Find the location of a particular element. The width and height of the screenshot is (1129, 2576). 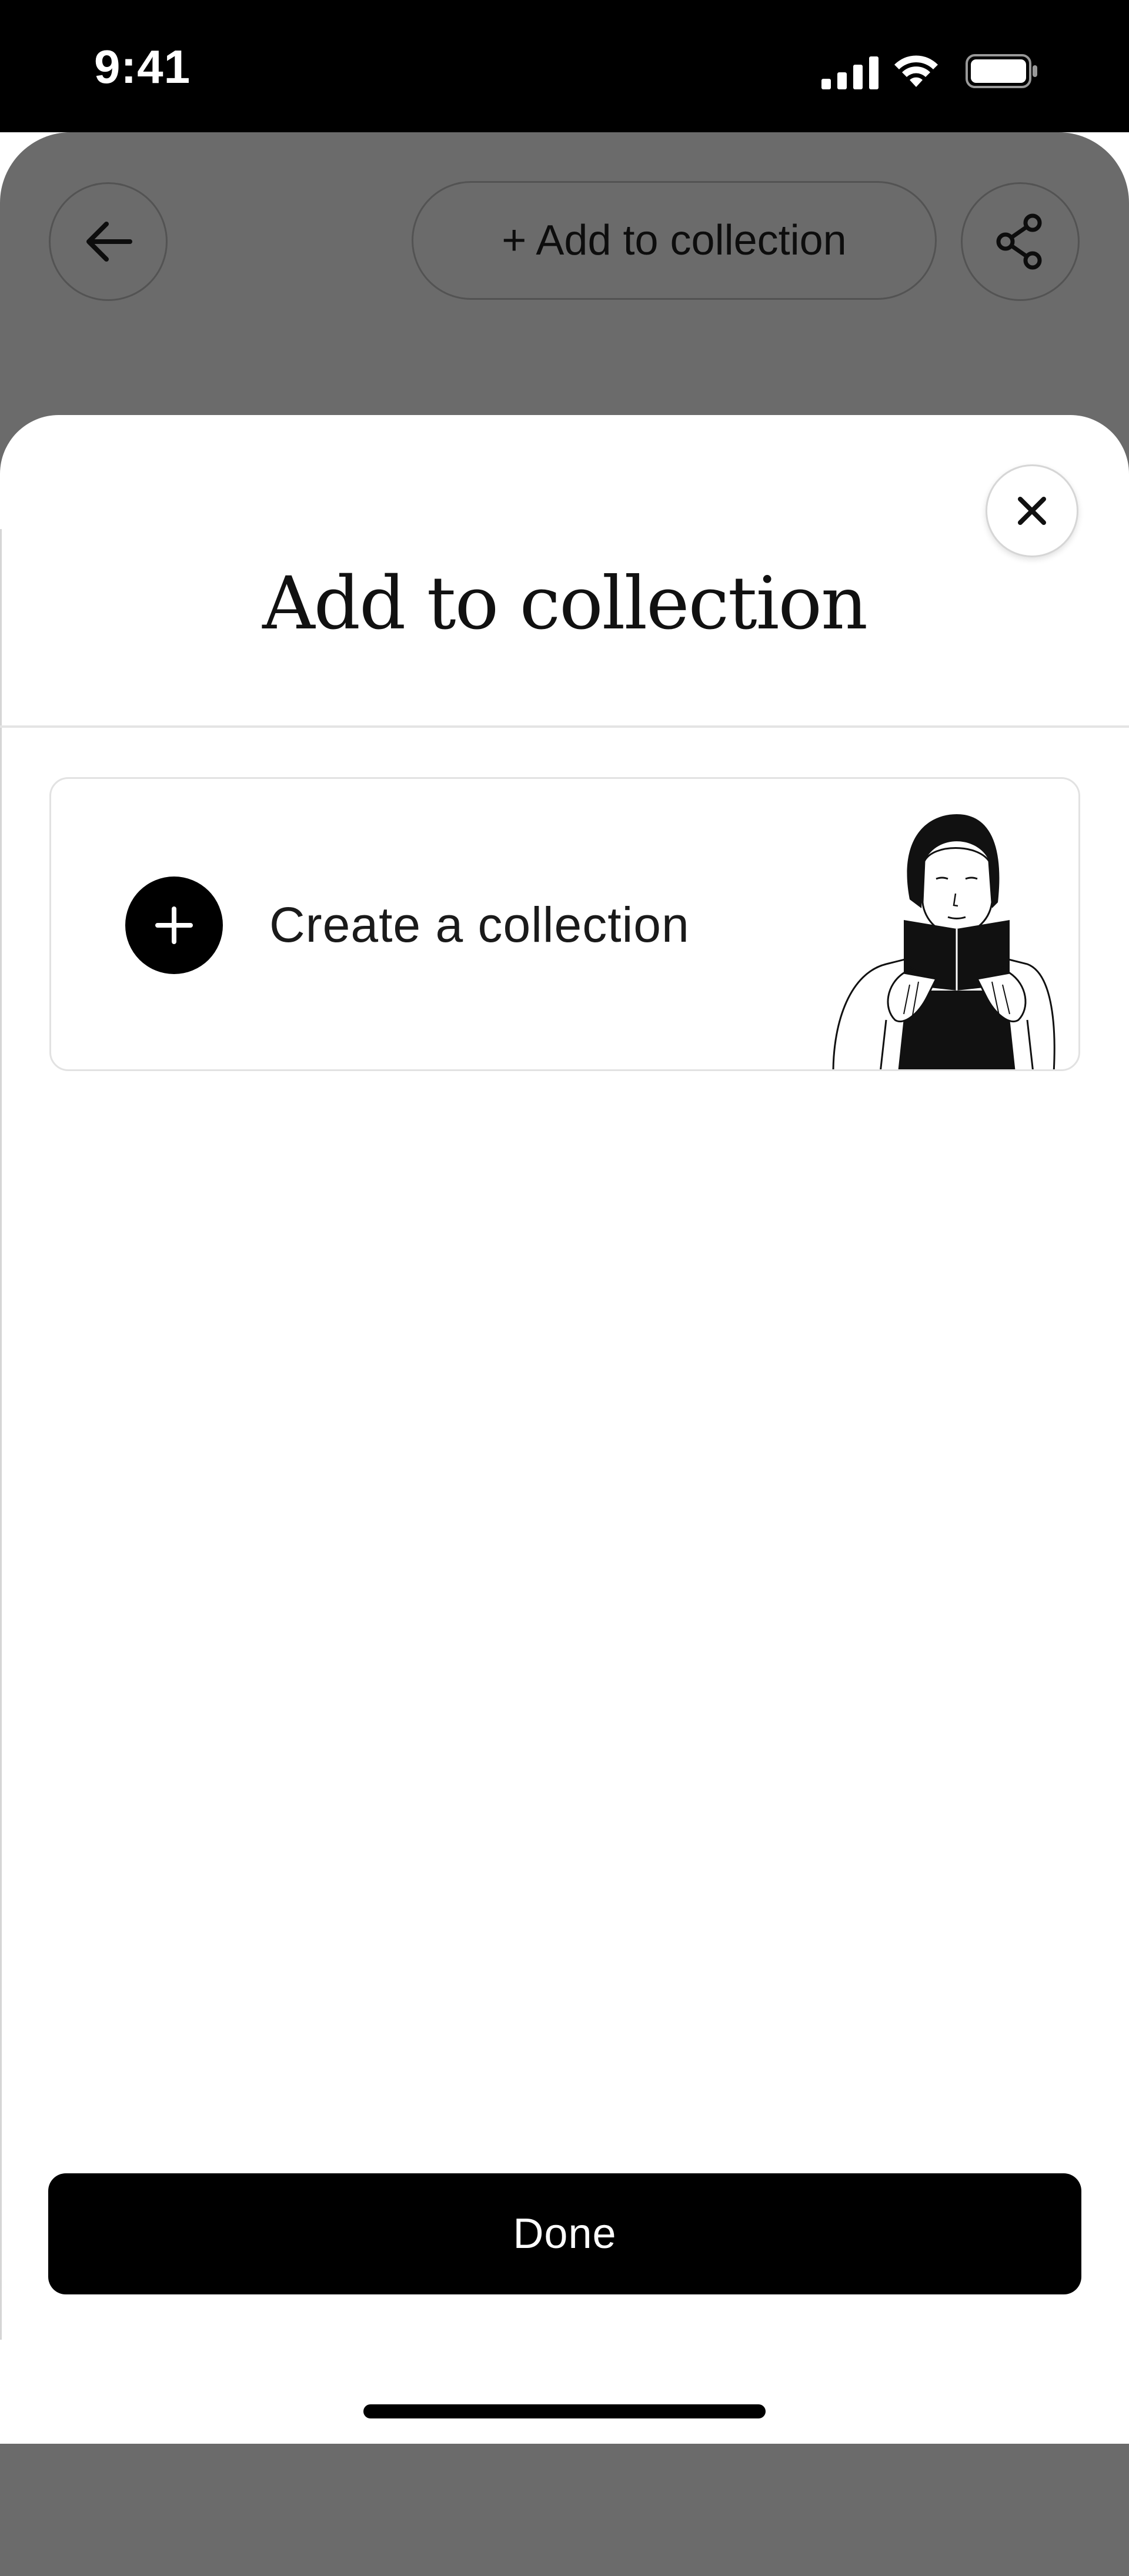

sheet-edge is located at coordinates (1, 1434).